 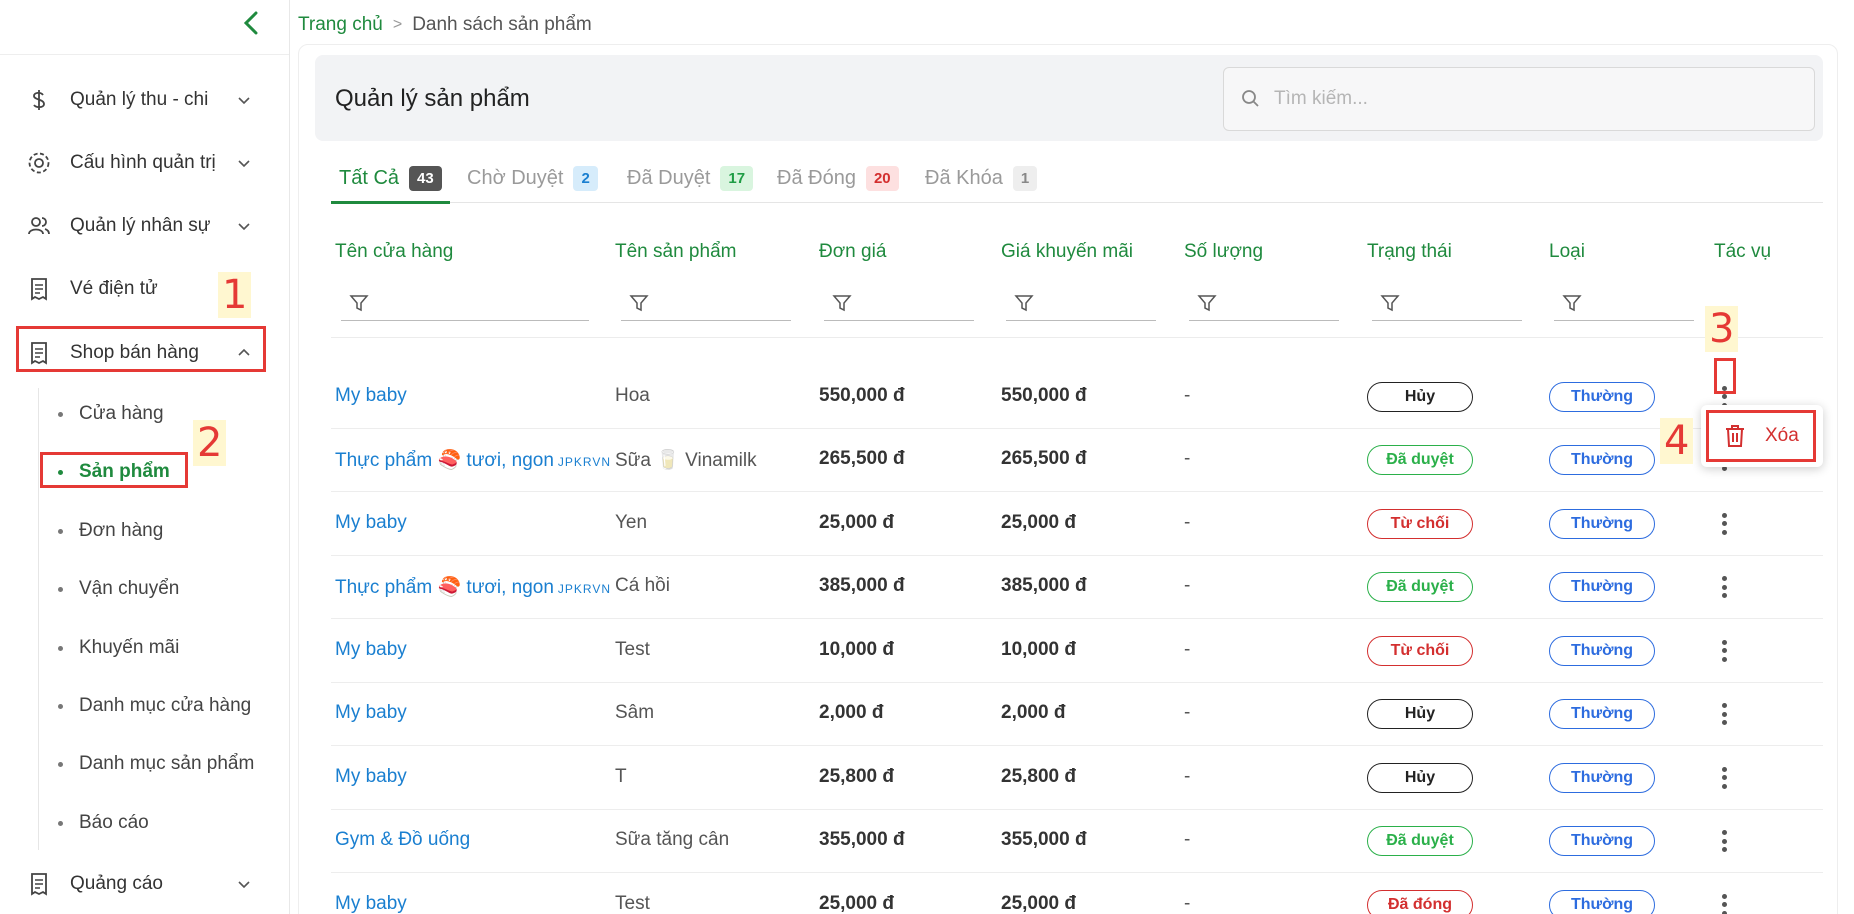 I want to click on collapse-sidebar-button, so click(x=252, y=23).